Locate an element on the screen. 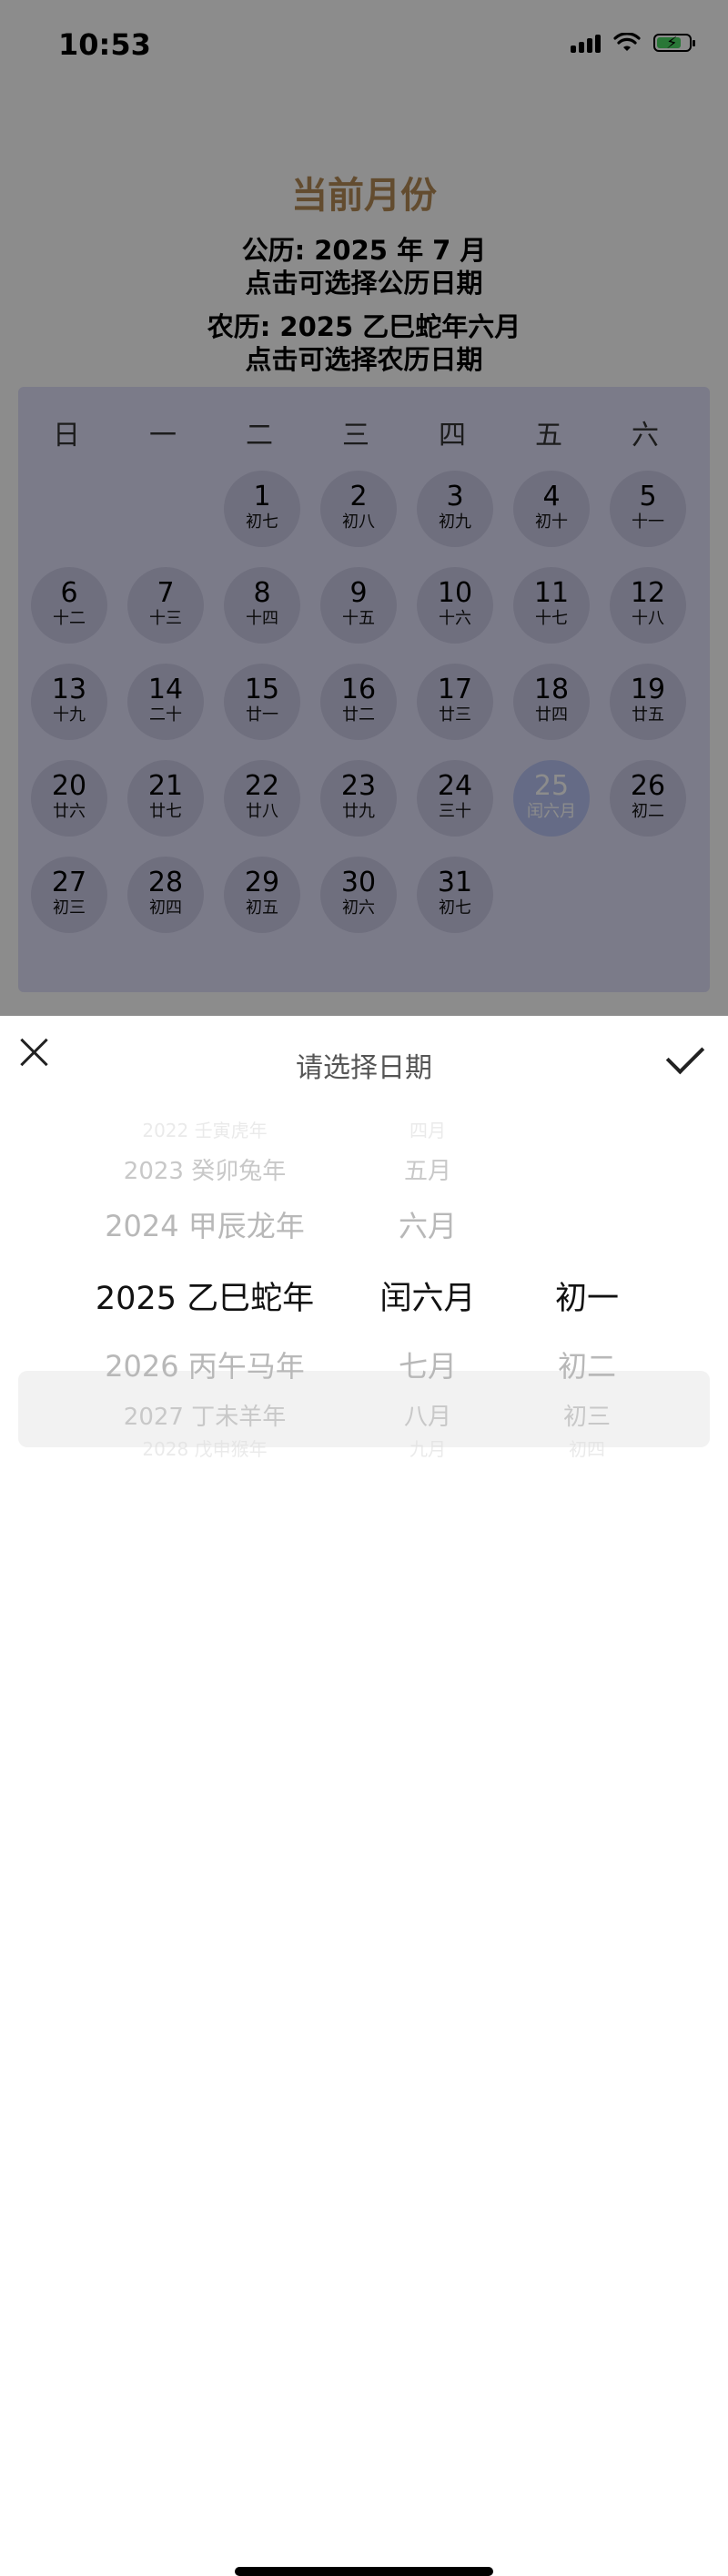  wheel-option: 七月 is located at coordinates (427, 1364).